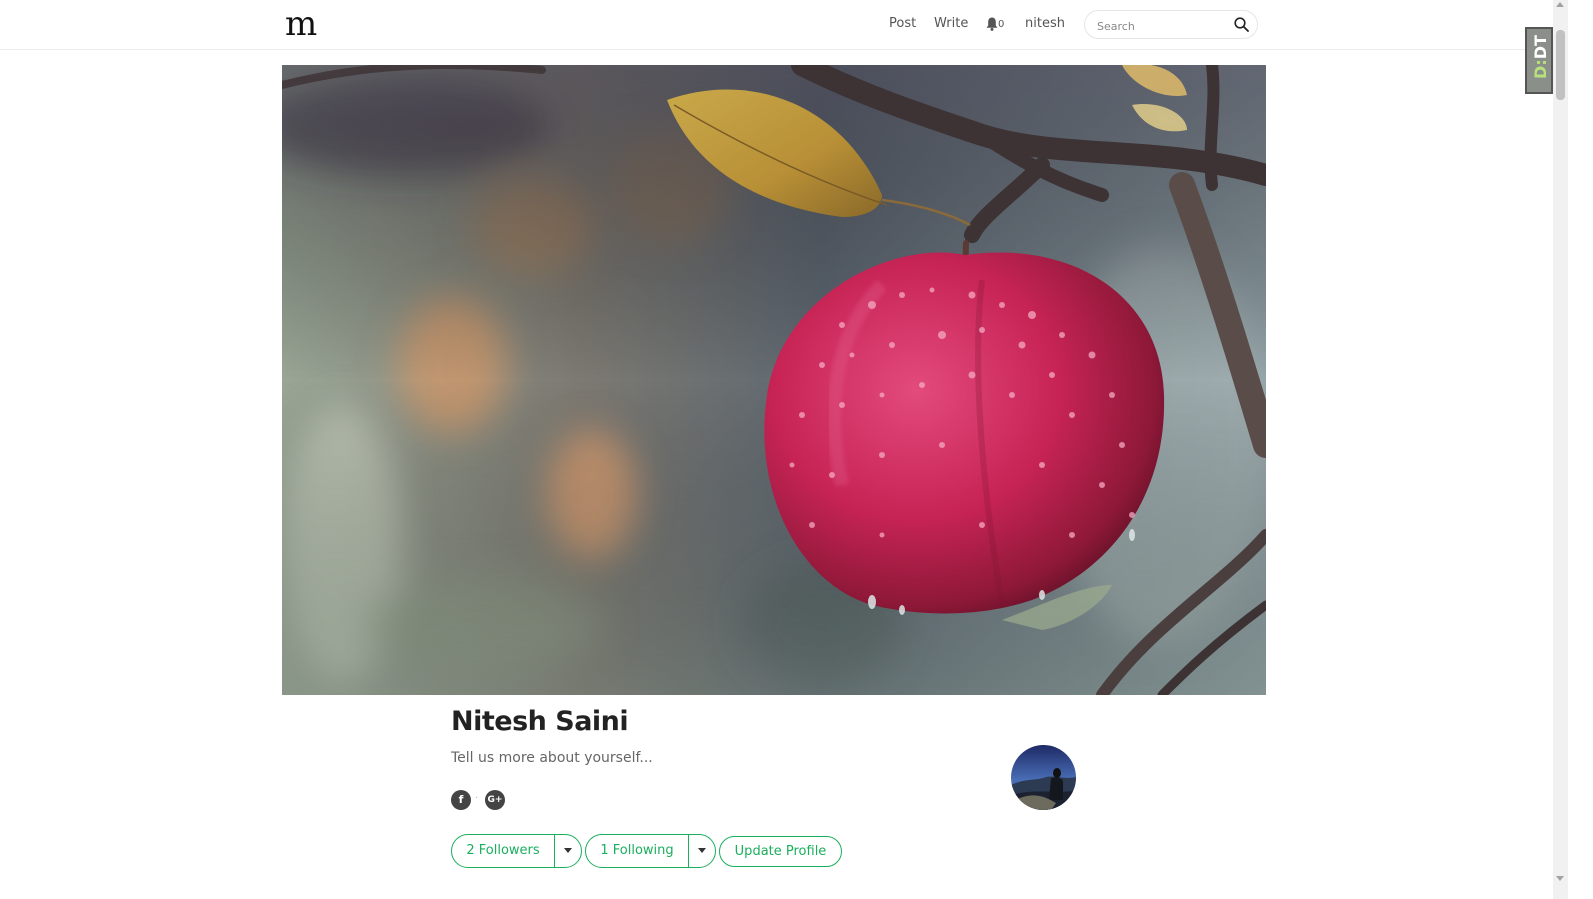 The height and width of the screenshot is (899, 1593). What do you see at coordinates (1001, 24) in the screenshot?
I see `notification-count: 0` at bounding box center [1001, 24].